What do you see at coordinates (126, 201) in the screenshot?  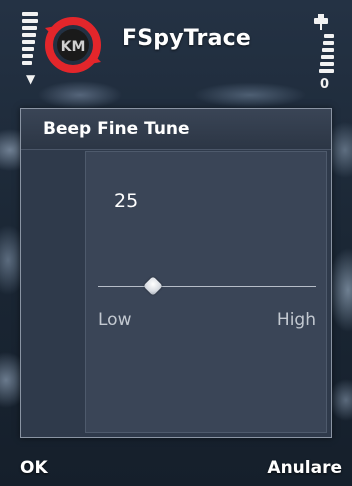 I see `slider-value: 25` at bounding box center [126, 201].